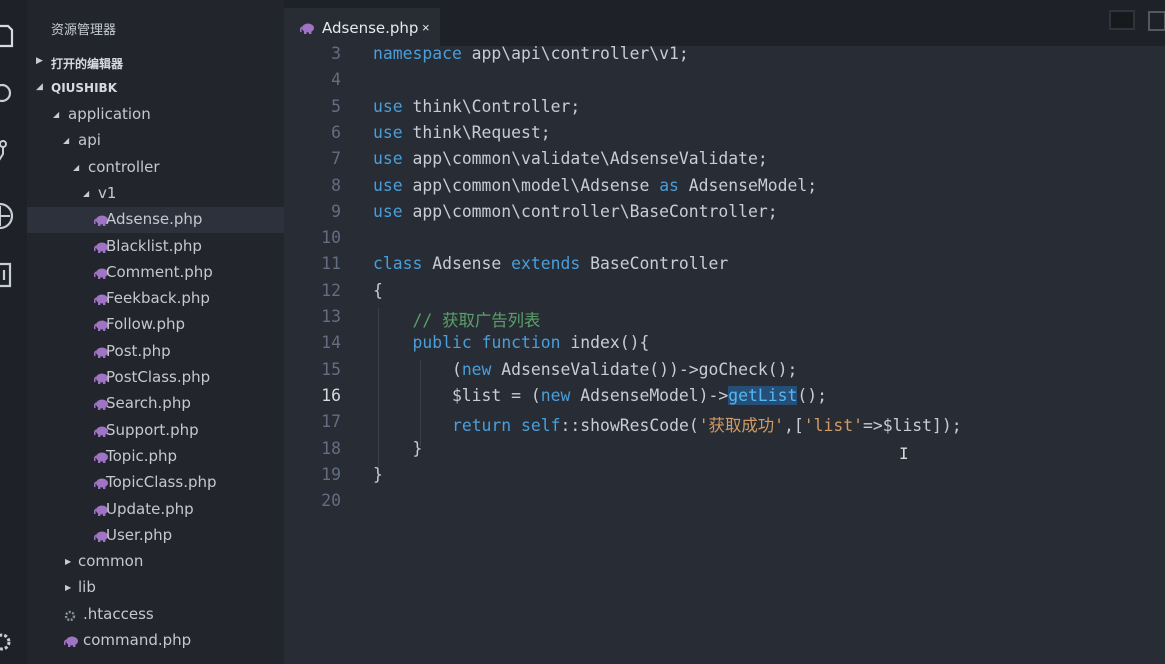  What do you see at coordinates (71, 640) in the screenshot?
I see `php-elephant-icon` at bounding box center [71, 640].